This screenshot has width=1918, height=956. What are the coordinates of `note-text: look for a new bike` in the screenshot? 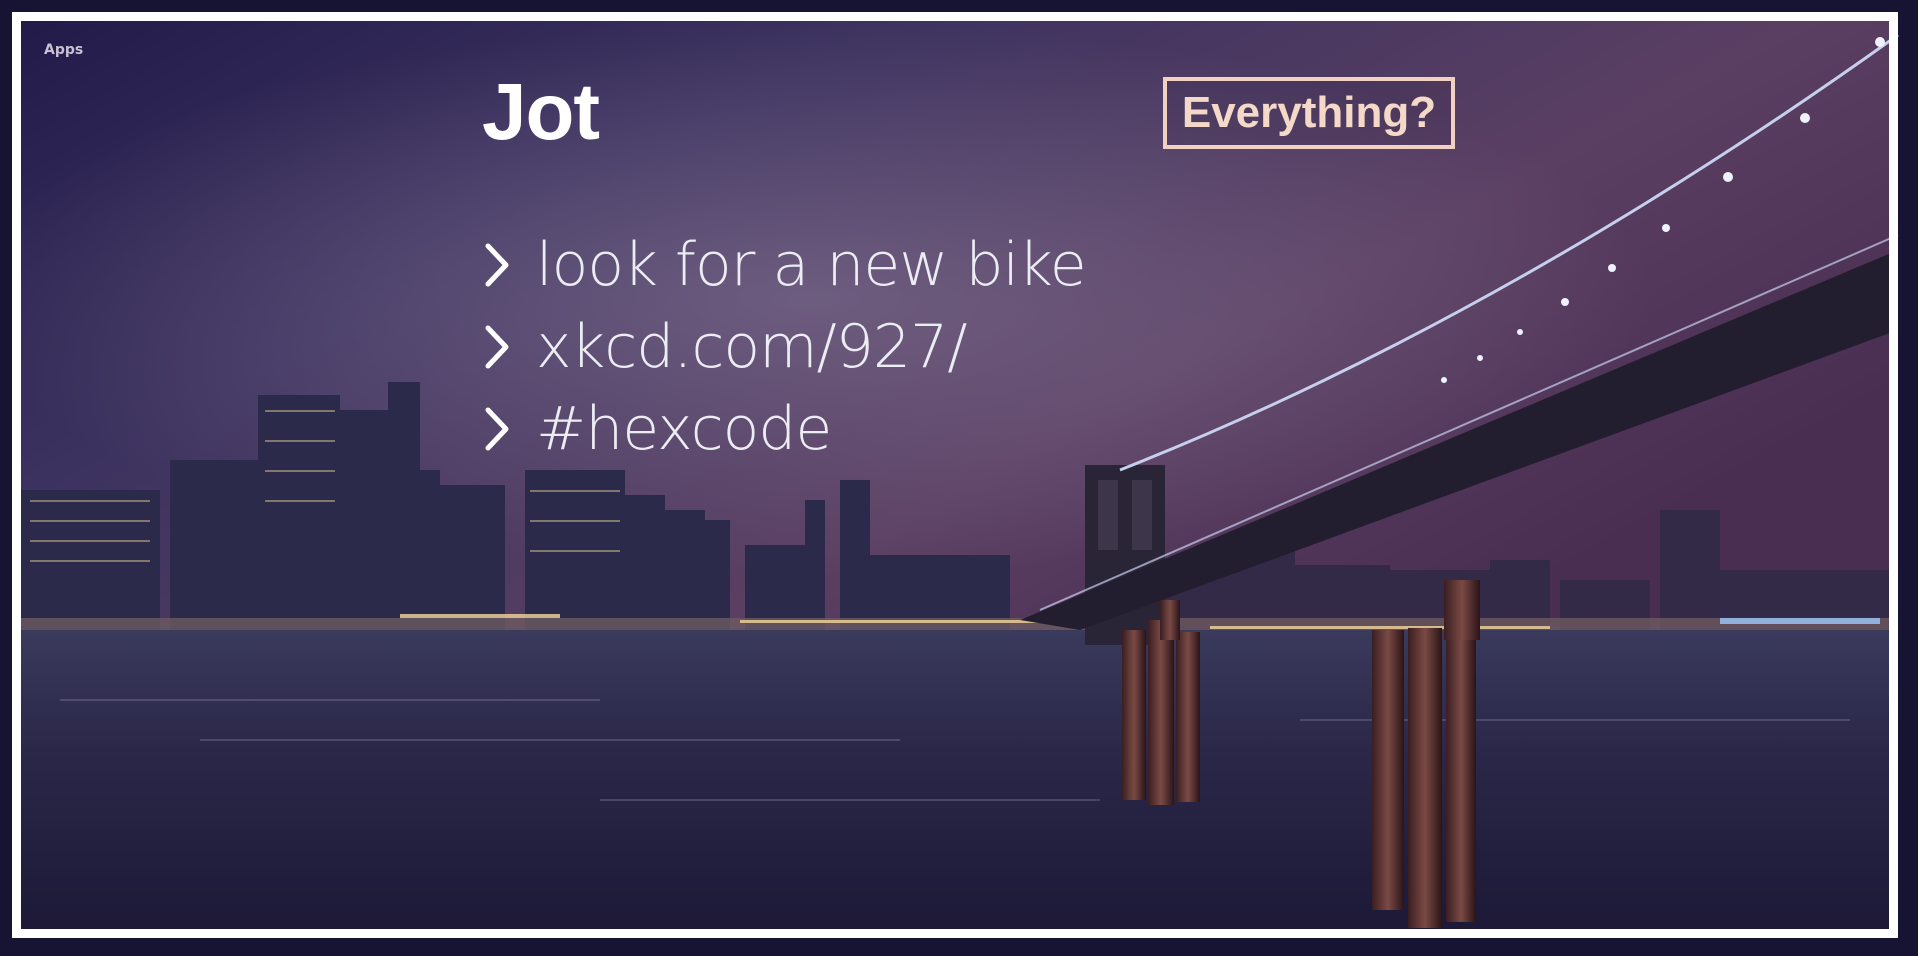 It's located at (811, 265).